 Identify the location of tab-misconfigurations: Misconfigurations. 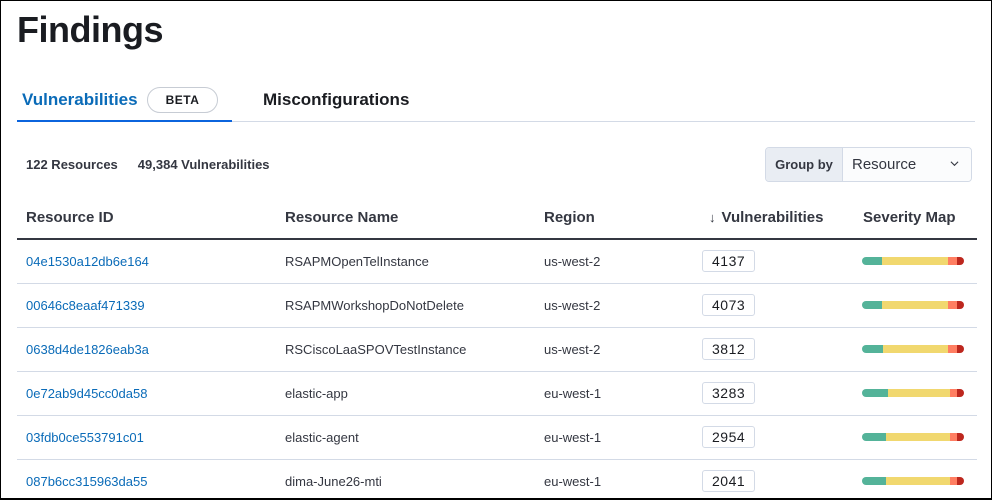
(336, 103).